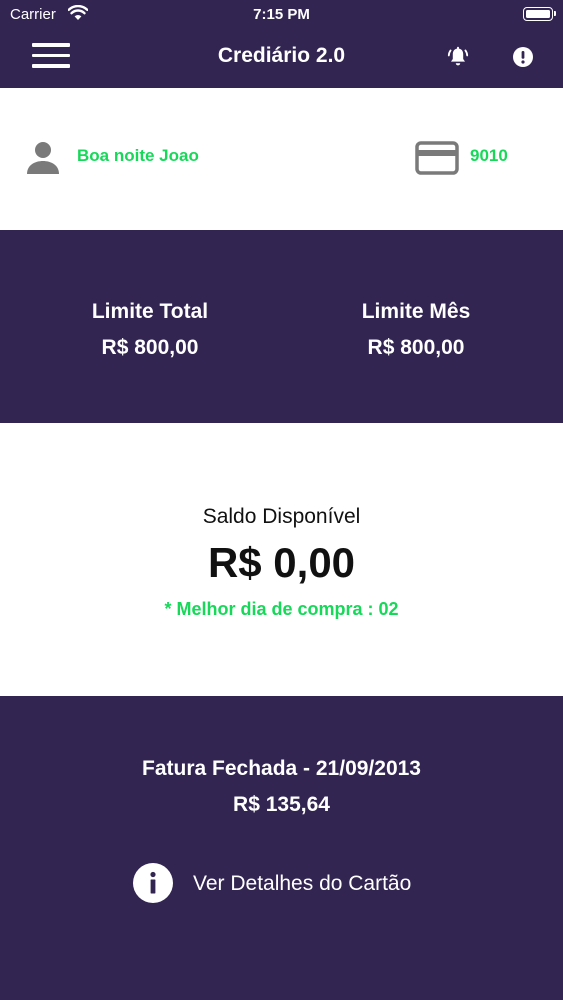  What do you see at coordinates (150, 311) in the screenshot?
I see `total-limit-label: Limite Total` at bounding box center [150, 311].